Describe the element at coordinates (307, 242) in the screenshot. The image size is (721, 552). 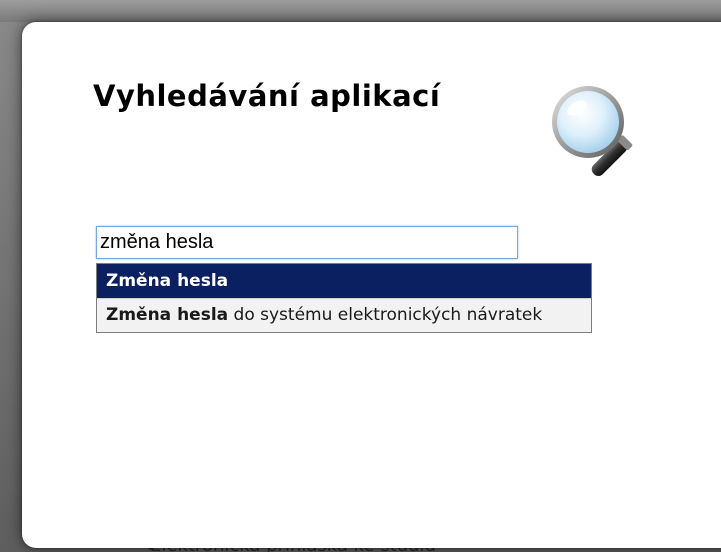
I see `search-input` at that location.